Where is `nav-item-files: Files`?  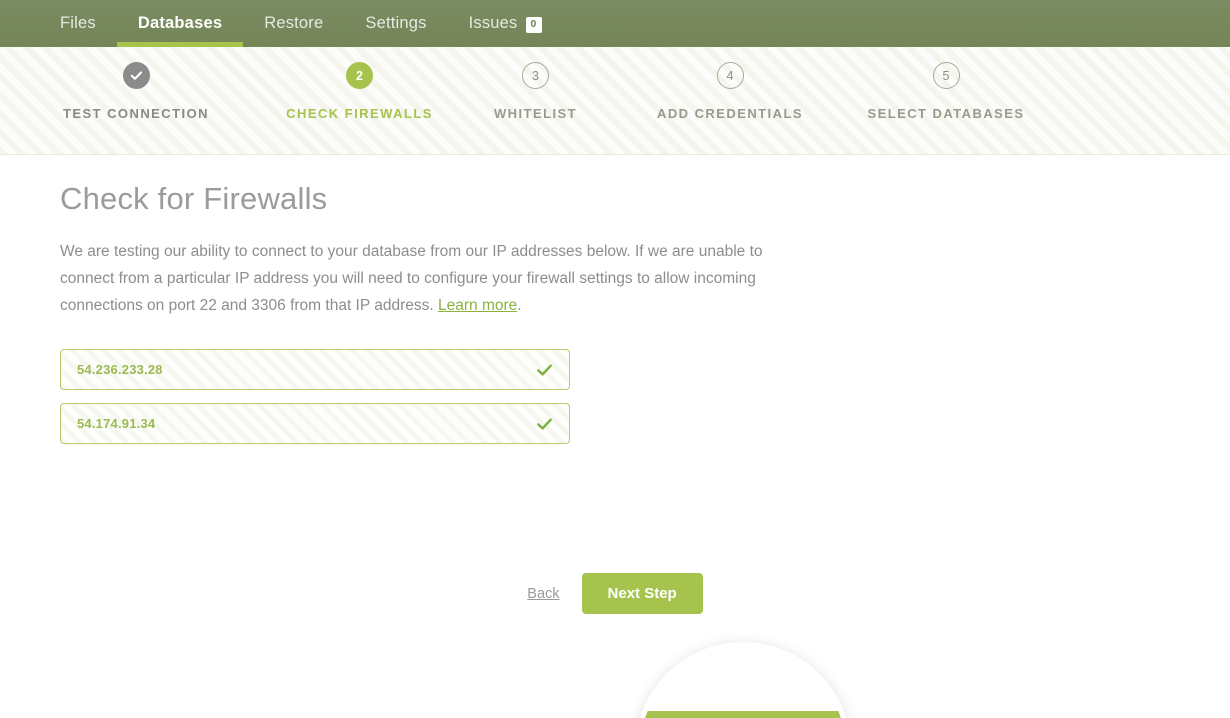
nav-item-files: Files is located at coordinates (78, 23).